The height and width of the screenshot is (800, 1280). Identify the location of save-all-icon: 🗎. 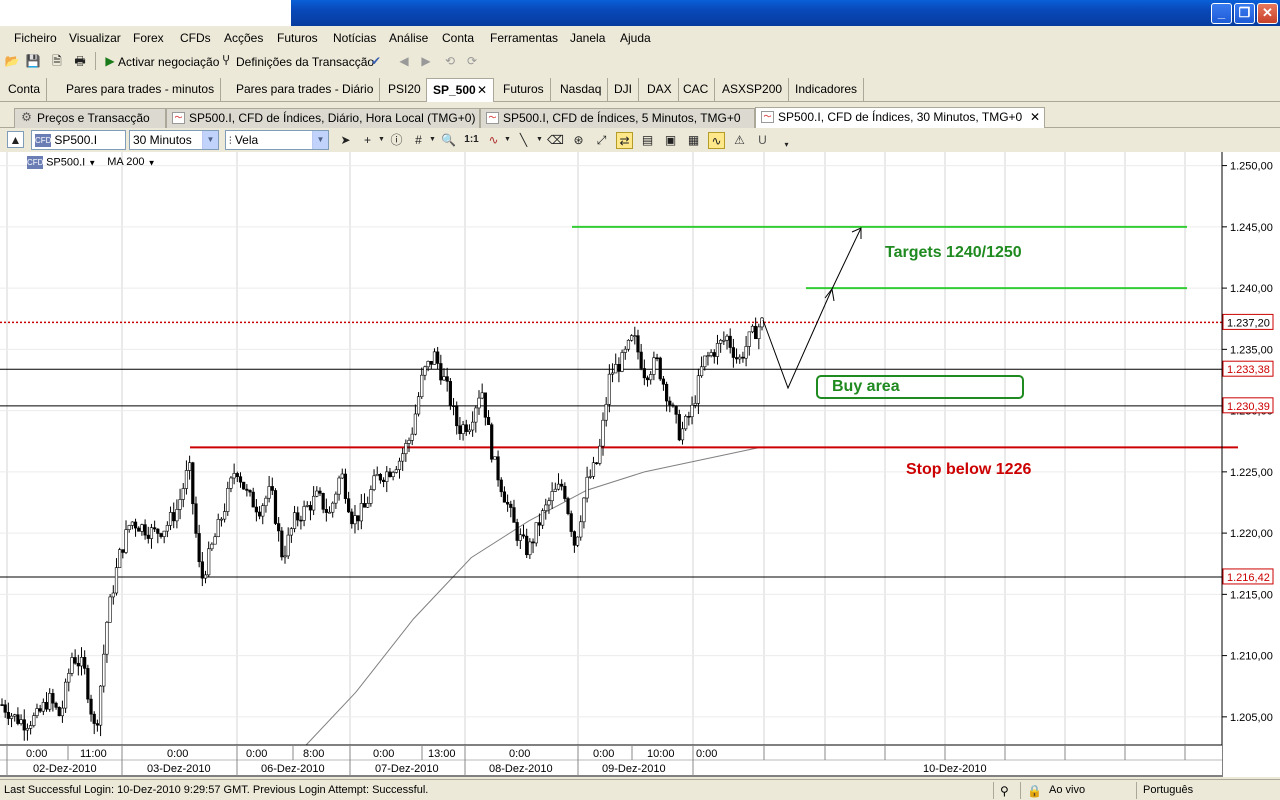
(57, 61).